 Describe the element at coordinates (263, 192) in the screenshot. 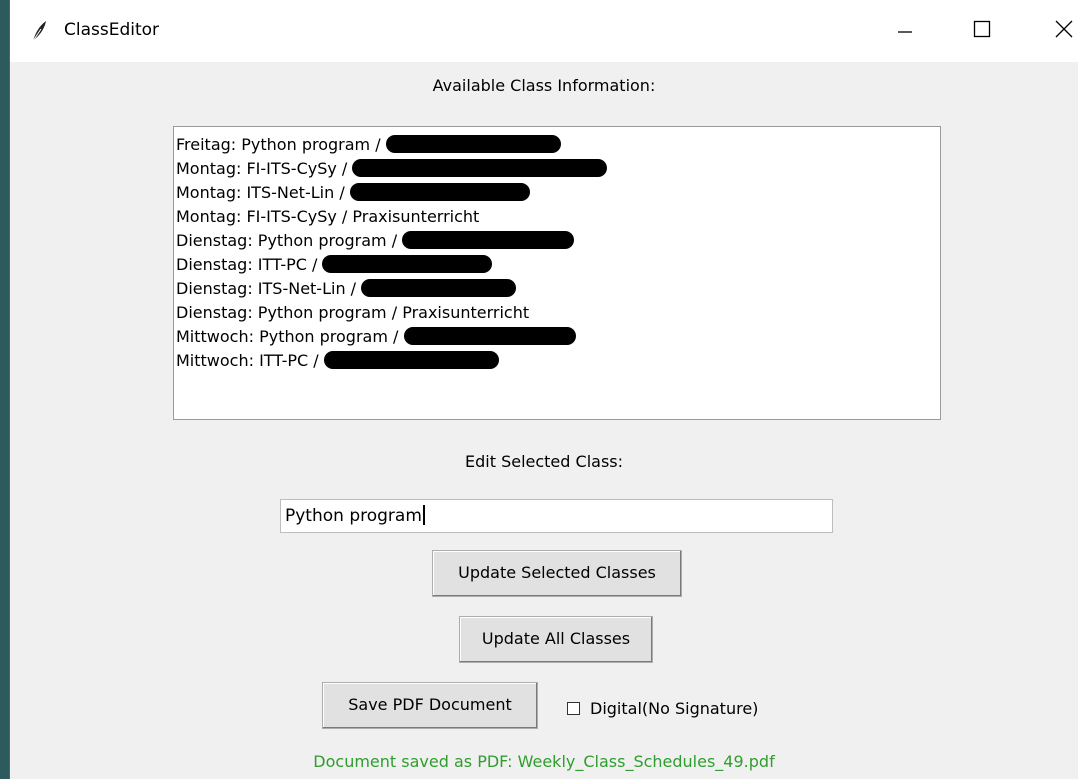

I see `list-item-text: Montag: ITS-Net-Lin /` at that location.